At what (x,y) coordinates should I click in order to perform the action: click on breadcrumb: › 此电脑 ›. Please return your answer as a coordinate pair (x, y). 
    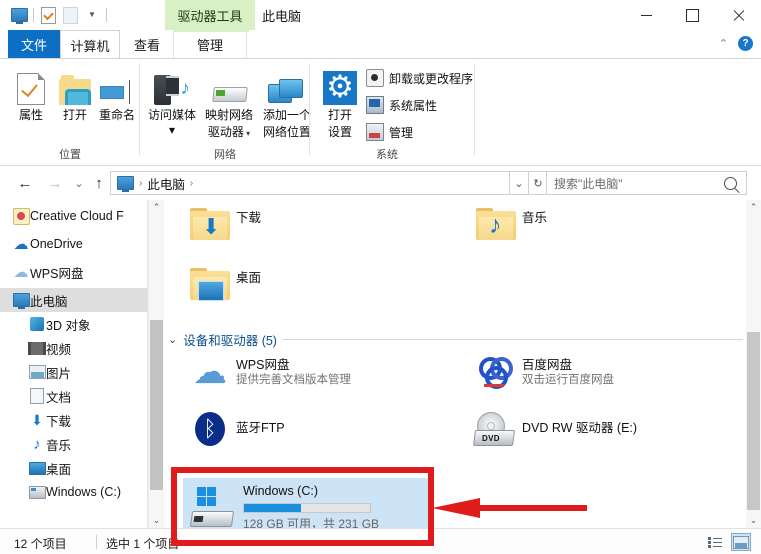
    Looking at the image, I should click on (310, 183).